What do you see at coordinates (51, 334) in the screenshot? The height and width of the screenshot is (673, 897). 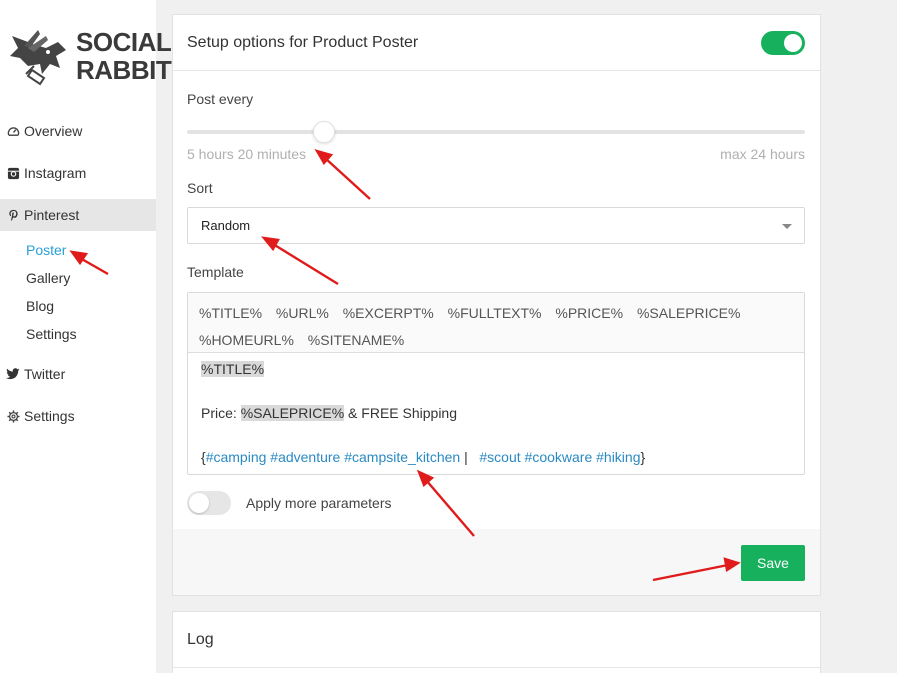 I see `sidebar-subitem-settings: Settings` at bounding box center [51, 334].